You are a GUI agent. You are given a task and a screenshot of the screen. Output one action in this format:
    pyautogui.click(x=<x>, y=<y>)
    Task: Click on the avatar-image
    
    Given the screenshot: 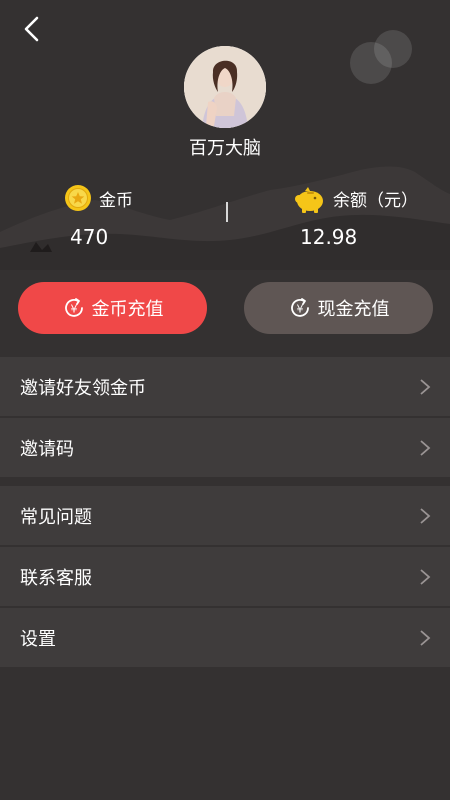 What is the action you would take?
    pyautogui.click(x=225, y=87)
    